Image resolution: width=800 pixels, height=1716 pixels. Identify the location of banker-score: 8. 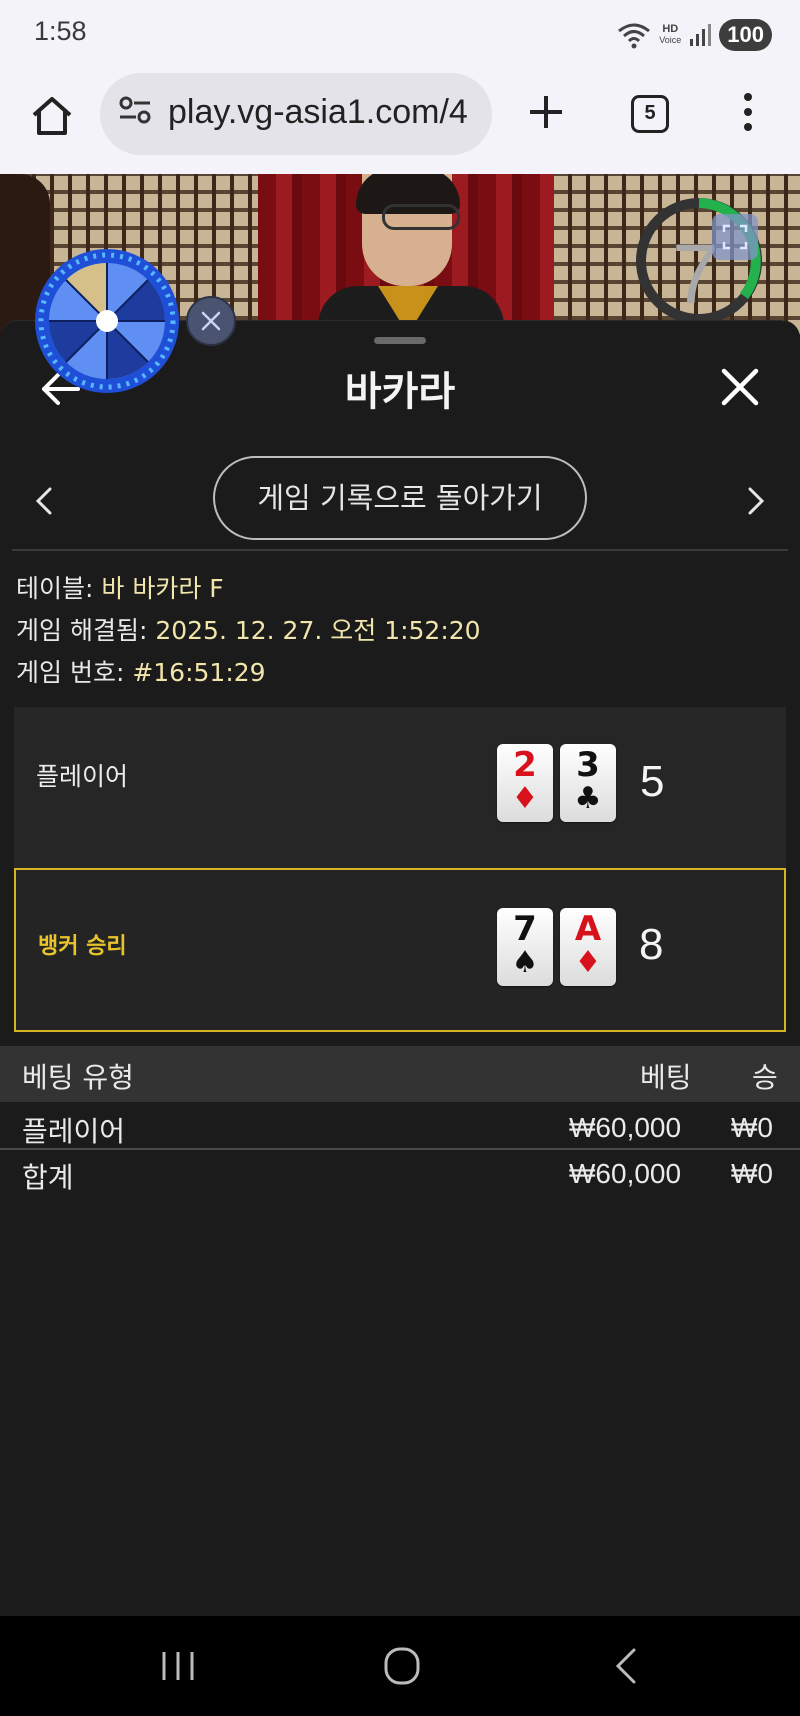
(651, 944).